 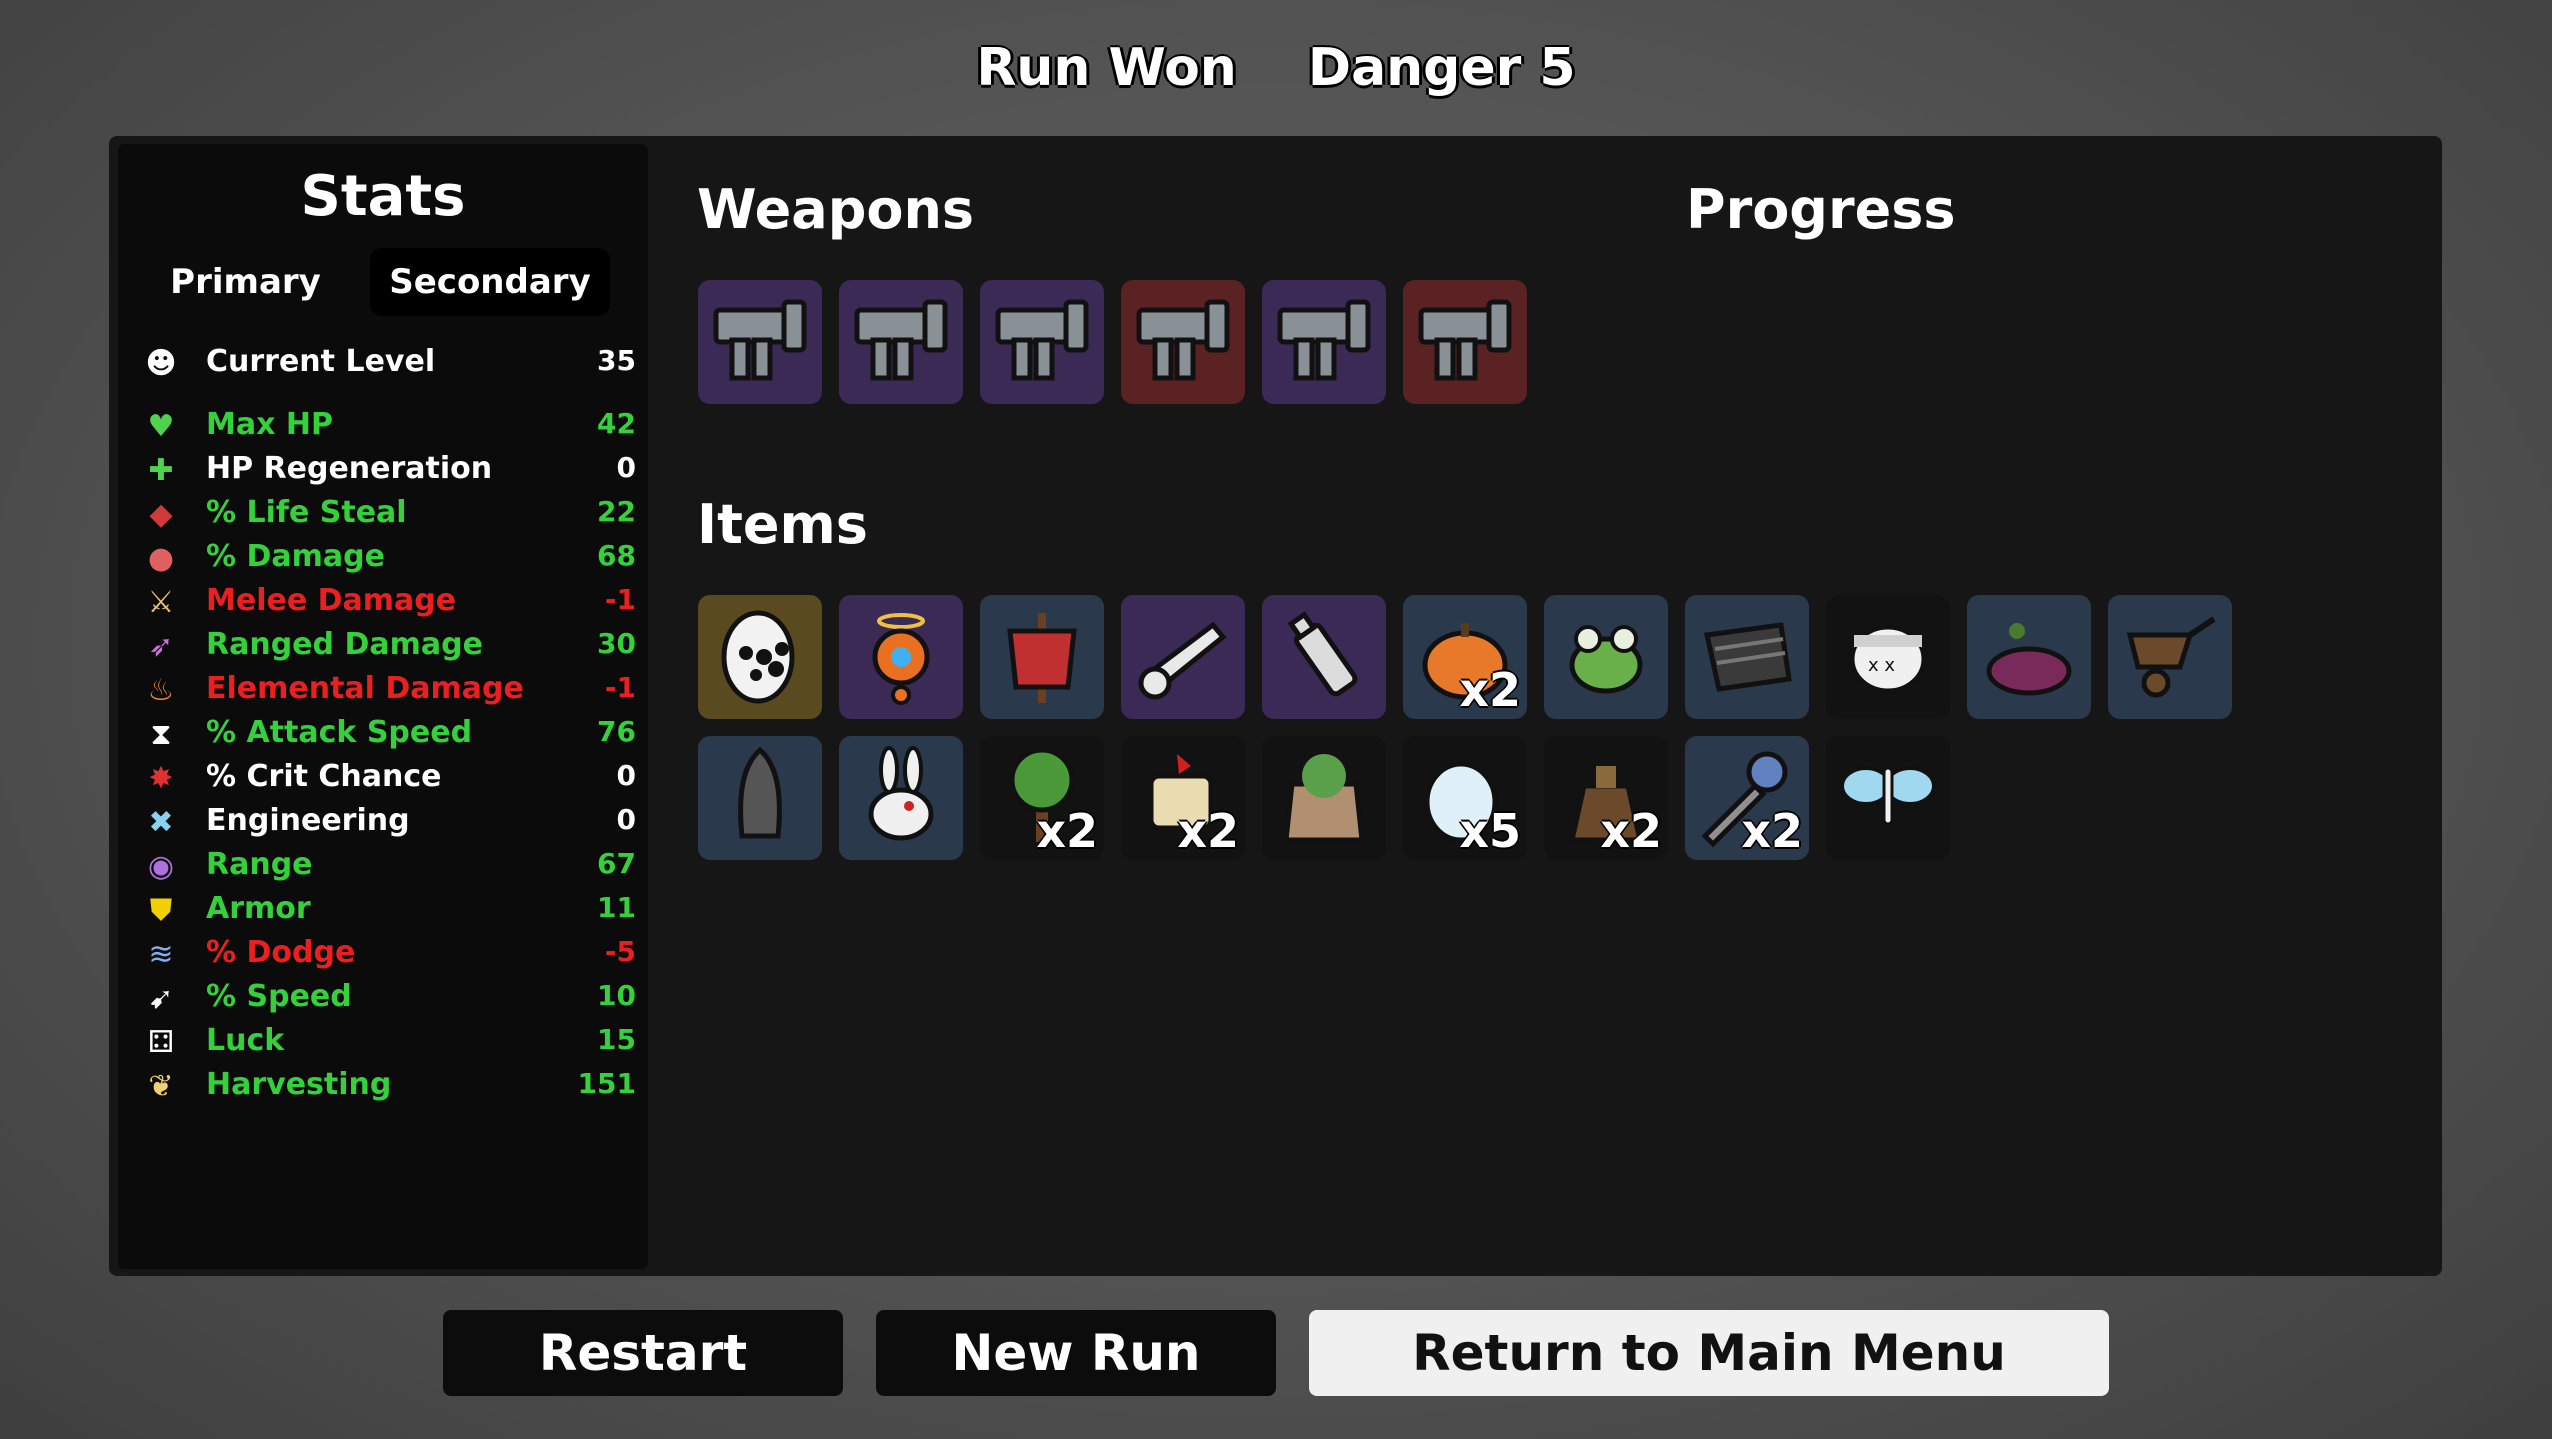 What do you see at coordinates (161, 998) in the screenshot?
I see `boot-icon: ➹` at bounding box center [161, 998].